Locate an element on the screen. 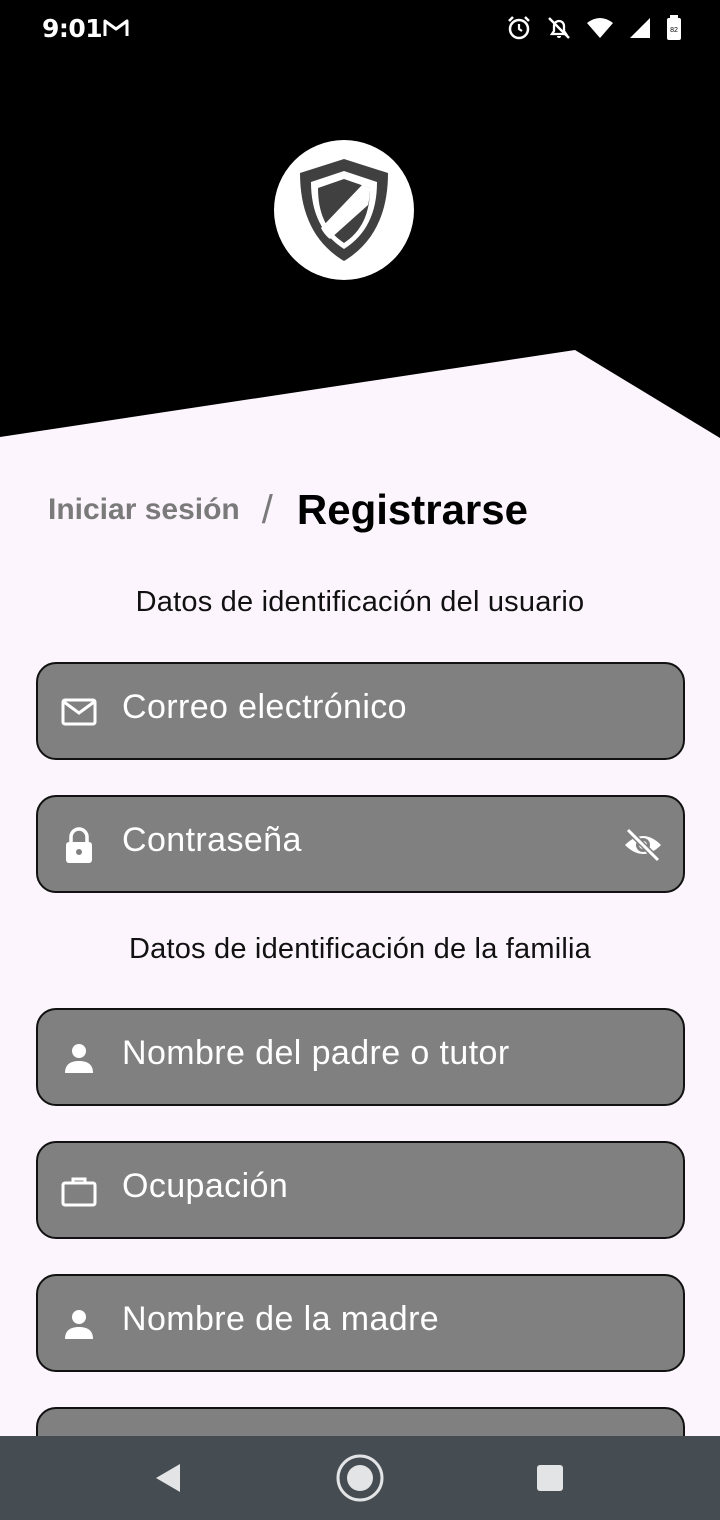 The image size is (720, 1520). back-icon is located at coordinates (168, 1478).